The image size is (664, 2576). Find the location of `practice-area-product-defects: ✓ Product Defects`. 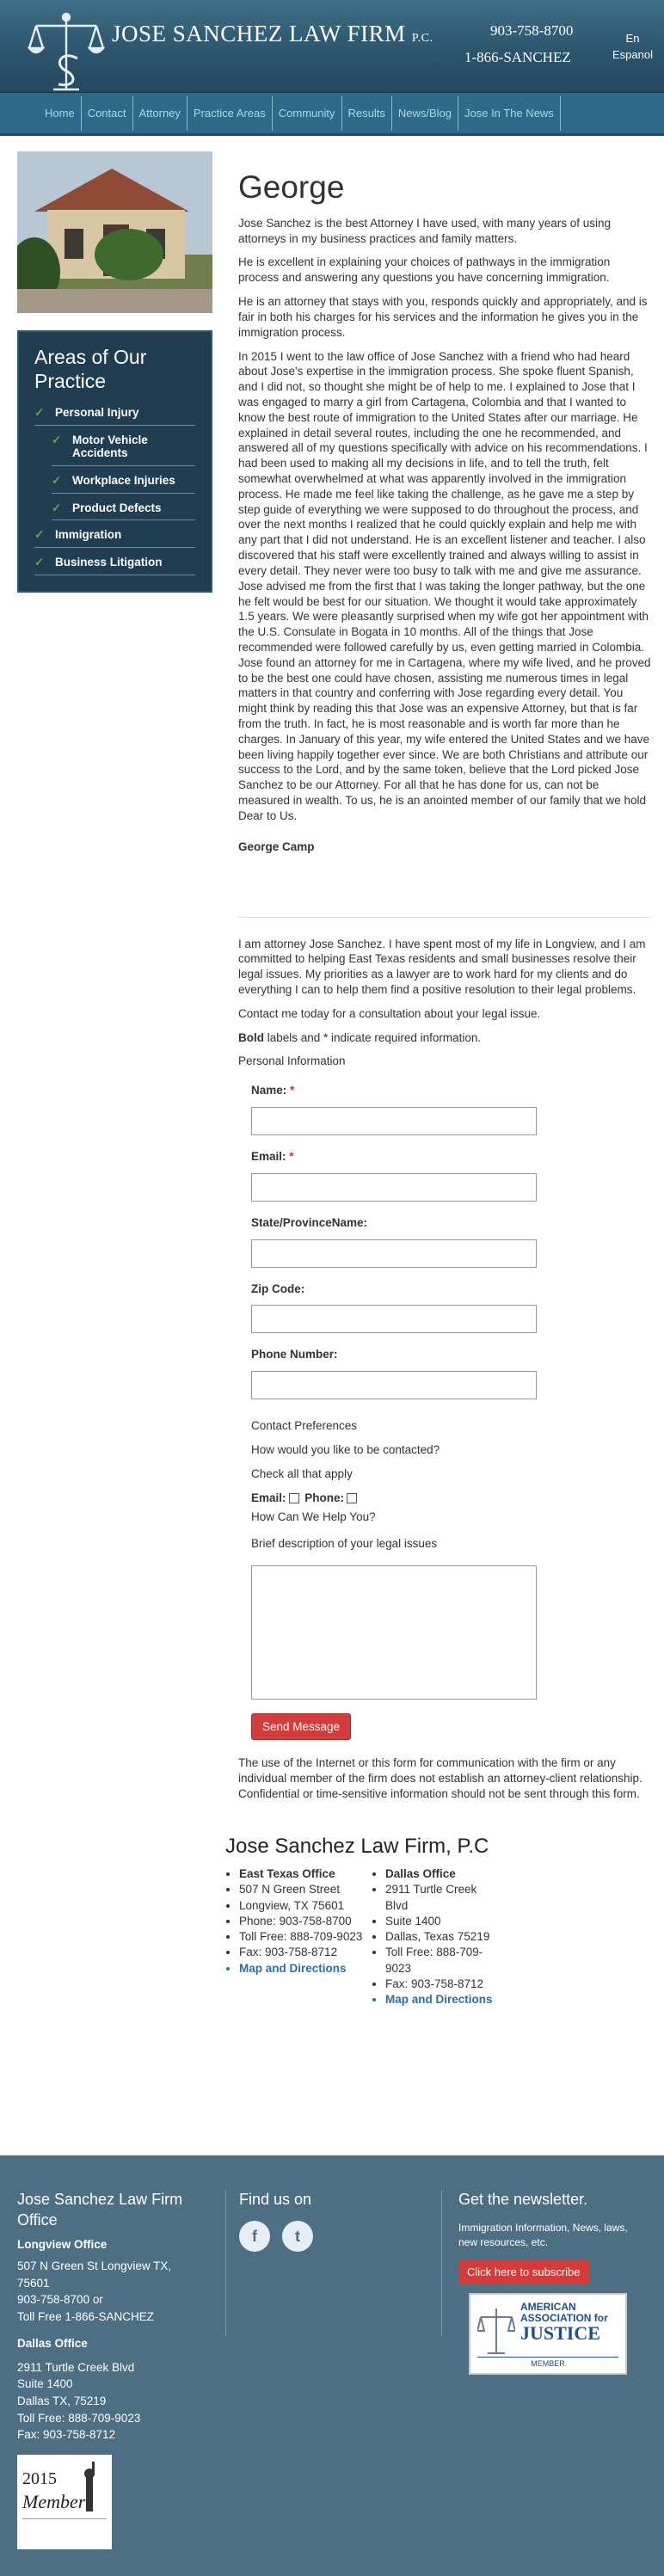

practice-area-product-defects: ✓ Product Defects is located at coordinates (123, 507).